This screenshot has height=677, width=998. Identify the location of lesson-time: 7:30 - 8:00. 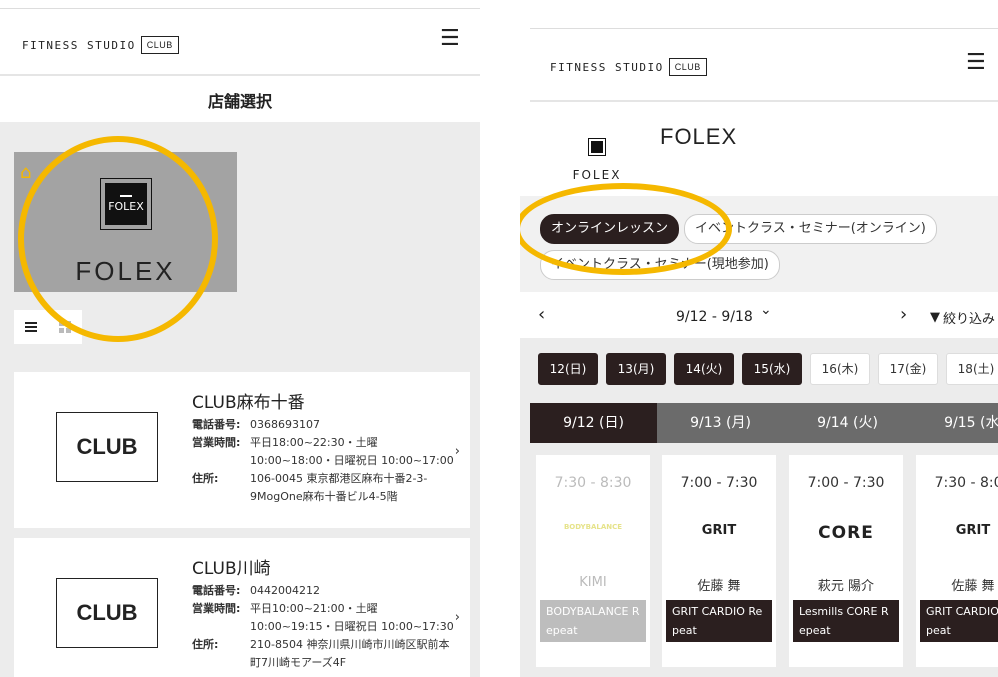
(966, 483).